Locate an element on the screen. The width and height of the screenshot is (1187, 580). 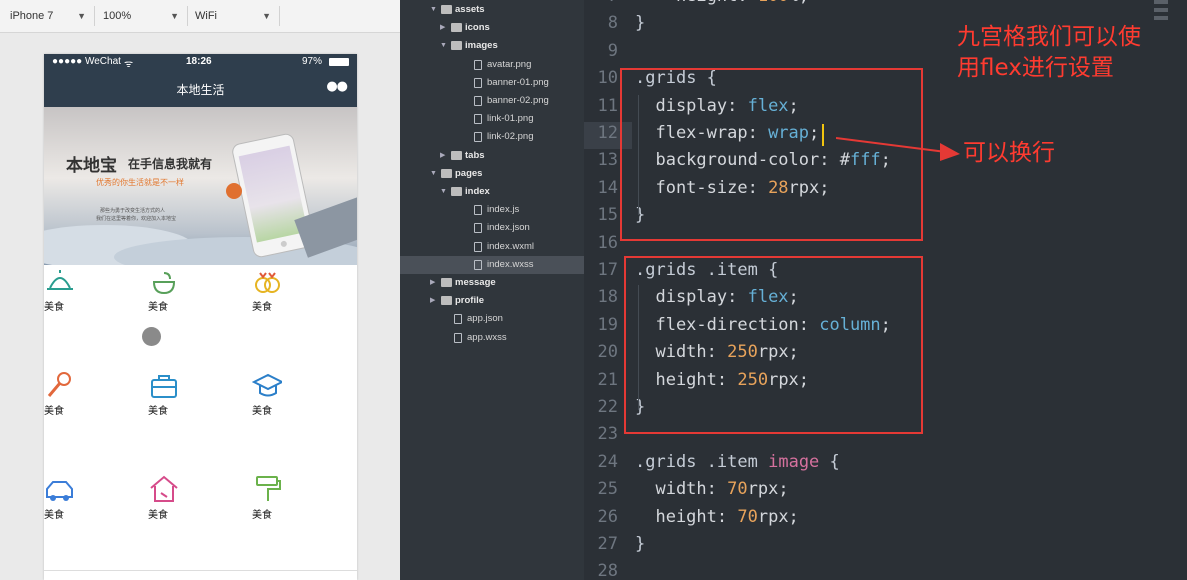
clock: 18:26 is located at coordinates (199, 61).